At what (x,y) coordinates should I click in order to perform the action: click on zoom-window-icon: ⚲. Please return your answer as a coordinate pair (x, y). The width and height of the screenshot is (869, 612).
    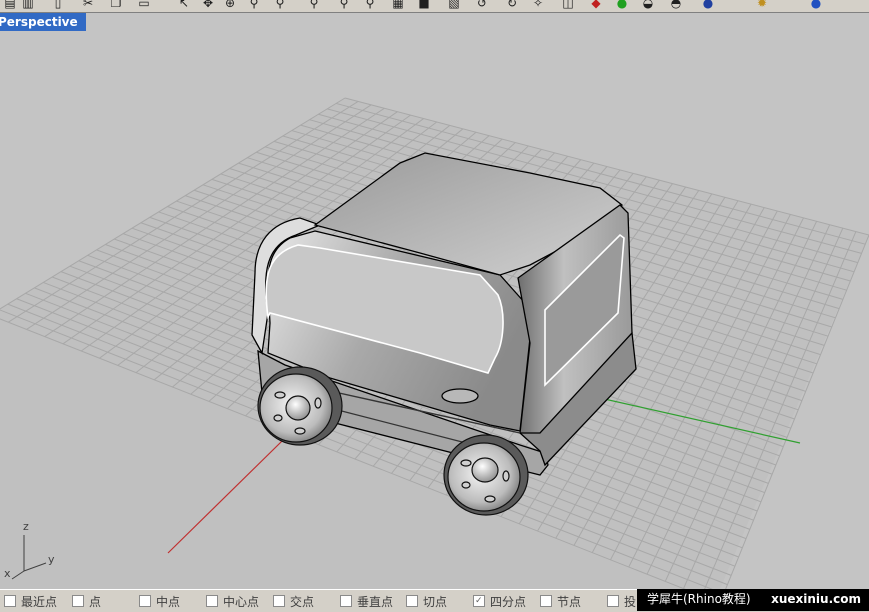
    Looking at the image, I should click on (280, 5).